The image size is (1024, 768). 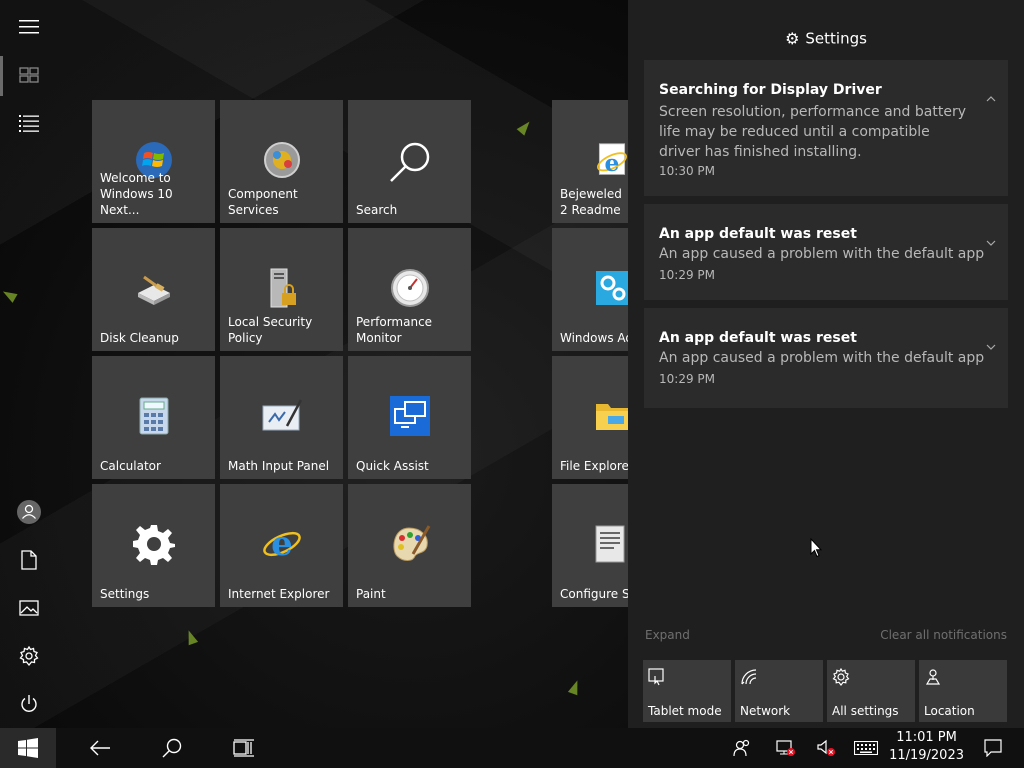 I want to click on tile-label: Bejeweled 2 Readme, so click(x=591, y=202).